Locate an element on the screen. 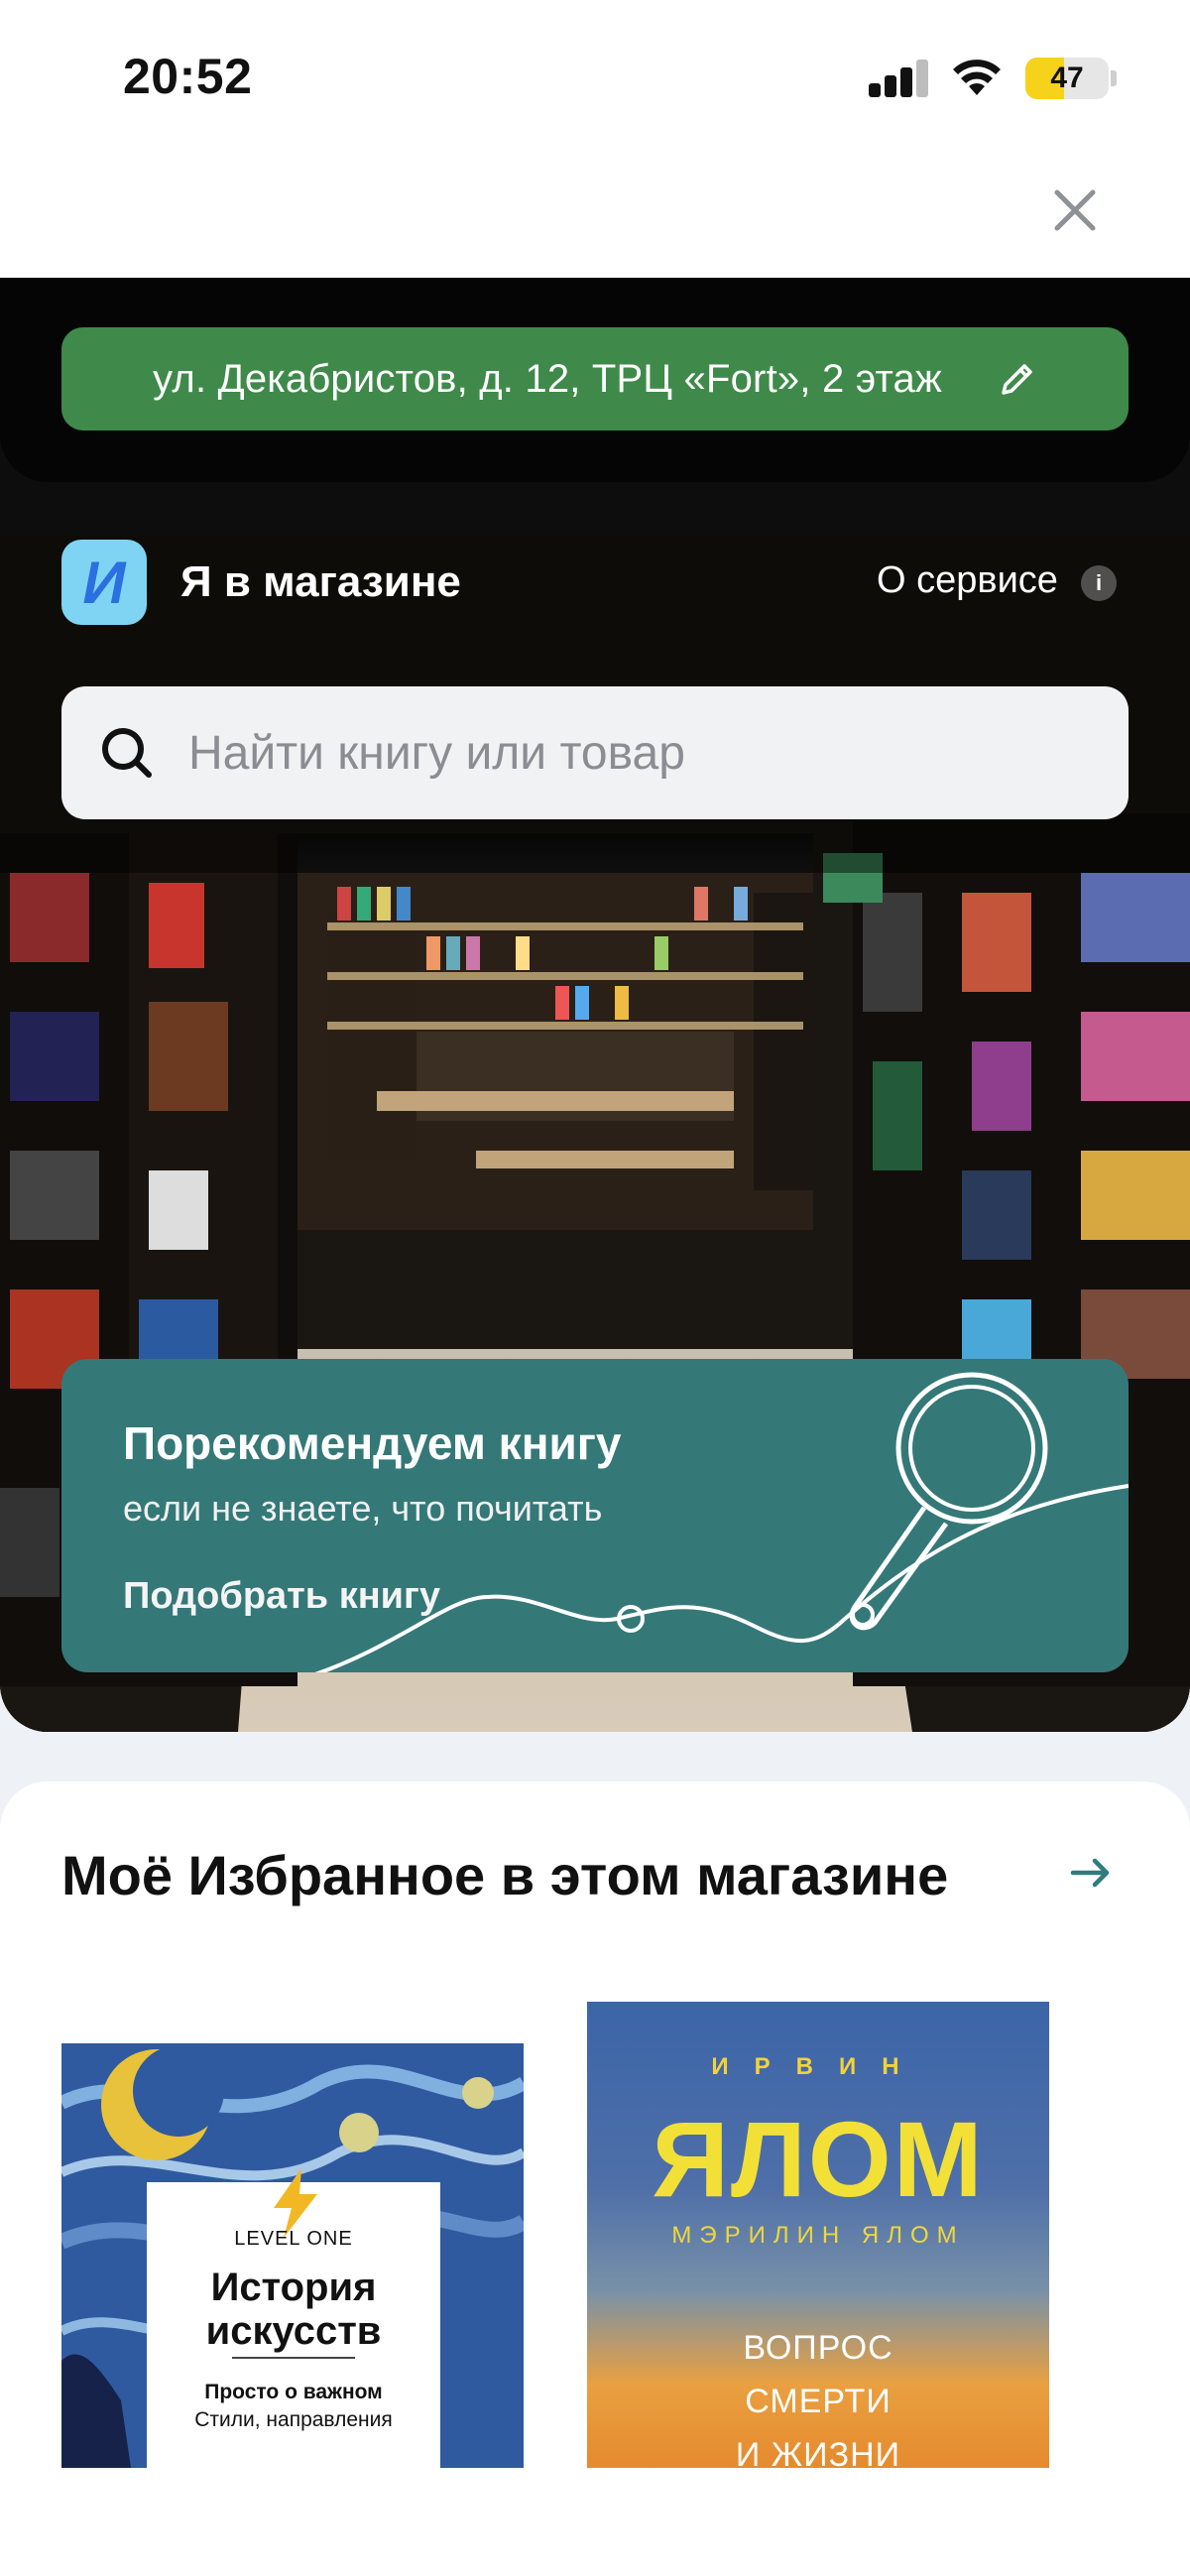  favorites-title: Моё Избранное в этом магазине is located at coordinates (505, 1875).